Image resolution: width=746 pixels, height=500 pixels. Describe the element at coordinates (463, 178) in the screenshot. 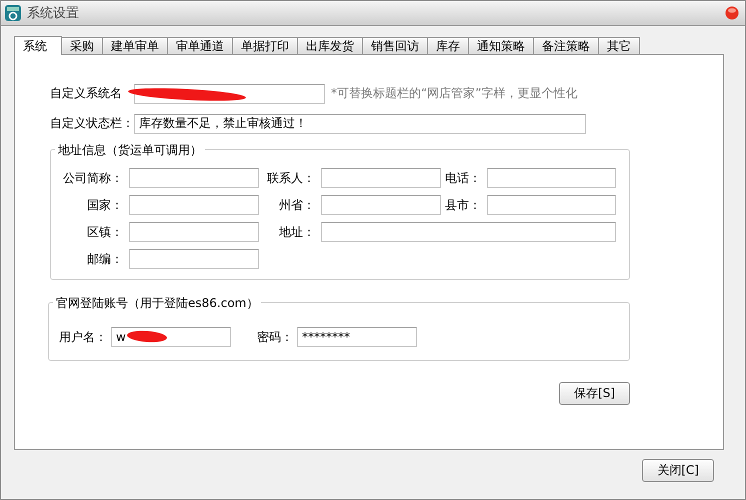

I see `field-label: 电话：` at that location.